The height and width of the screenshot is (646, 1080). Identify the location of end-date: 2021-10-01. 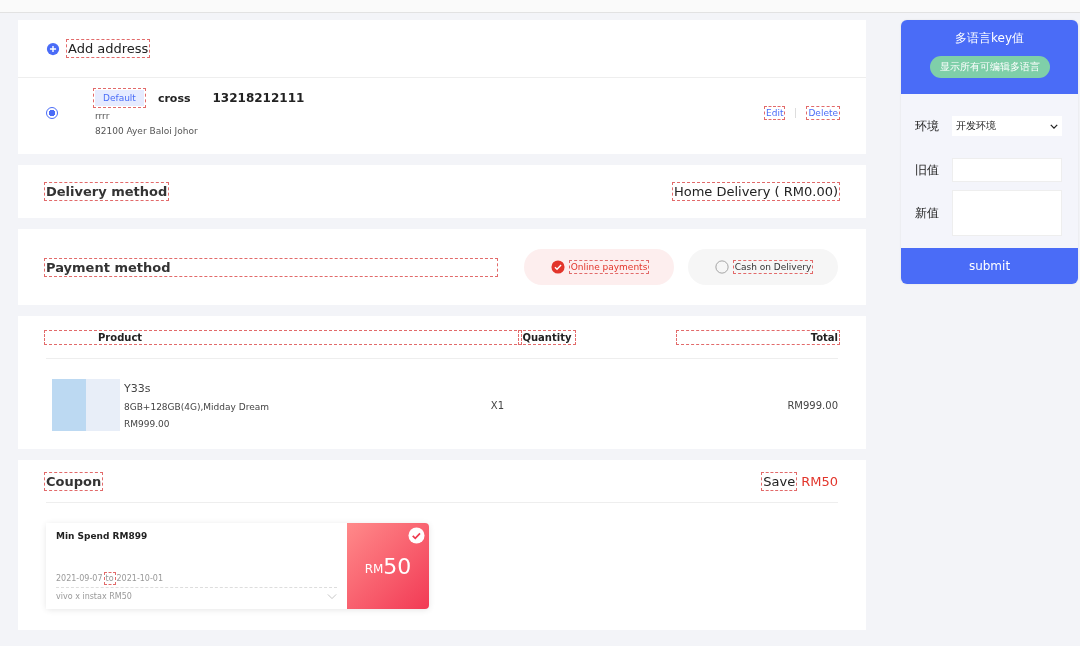
(140, 578).